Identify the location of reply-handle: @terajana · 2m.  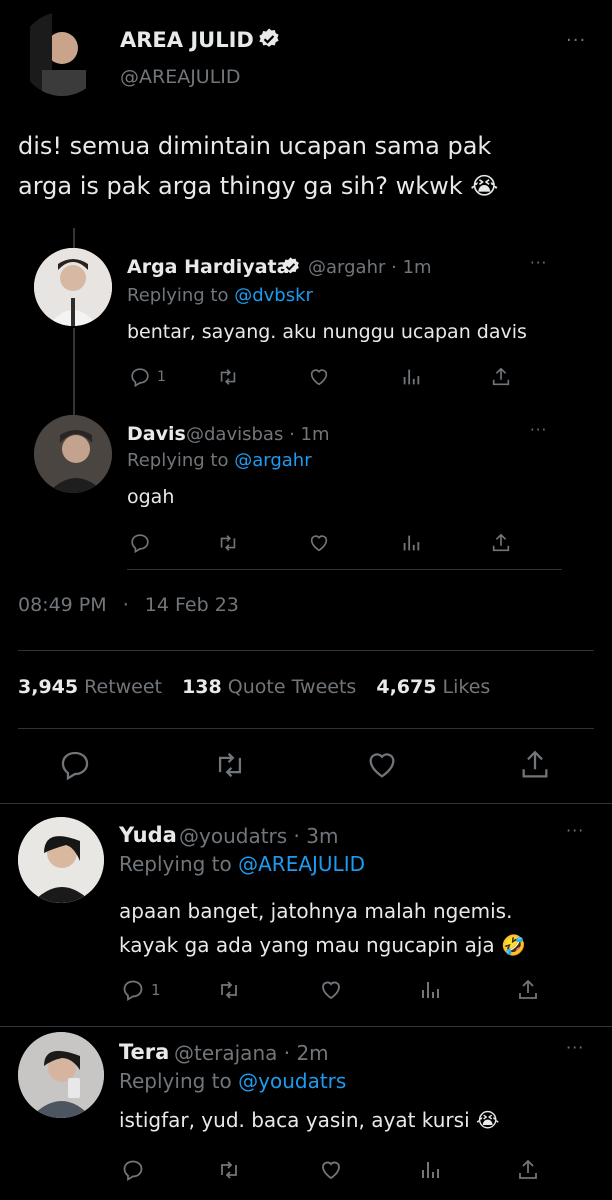
(251, 1053).